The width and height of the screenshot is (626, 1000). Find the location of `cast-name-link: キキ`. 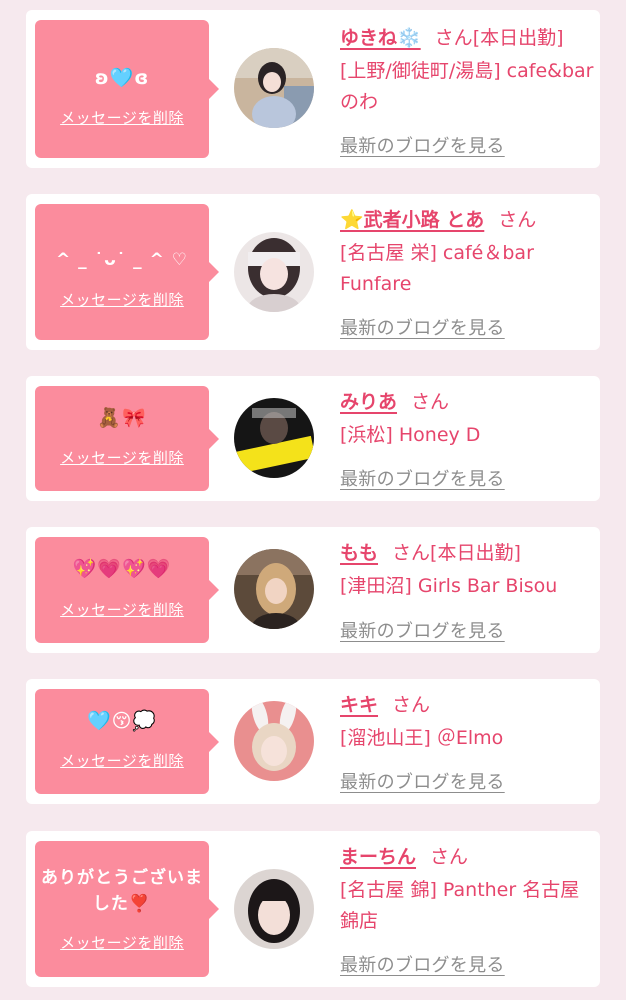

cast-name-link: キキ is located at coordinates (359, 705).